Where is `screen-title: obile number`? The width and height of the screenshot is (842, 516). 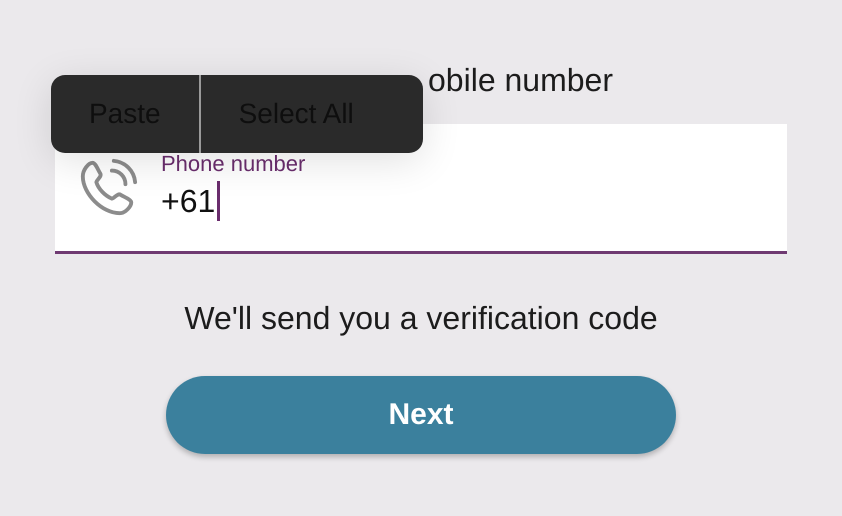 screen-title: obile number is located at coordinates (520, 80).